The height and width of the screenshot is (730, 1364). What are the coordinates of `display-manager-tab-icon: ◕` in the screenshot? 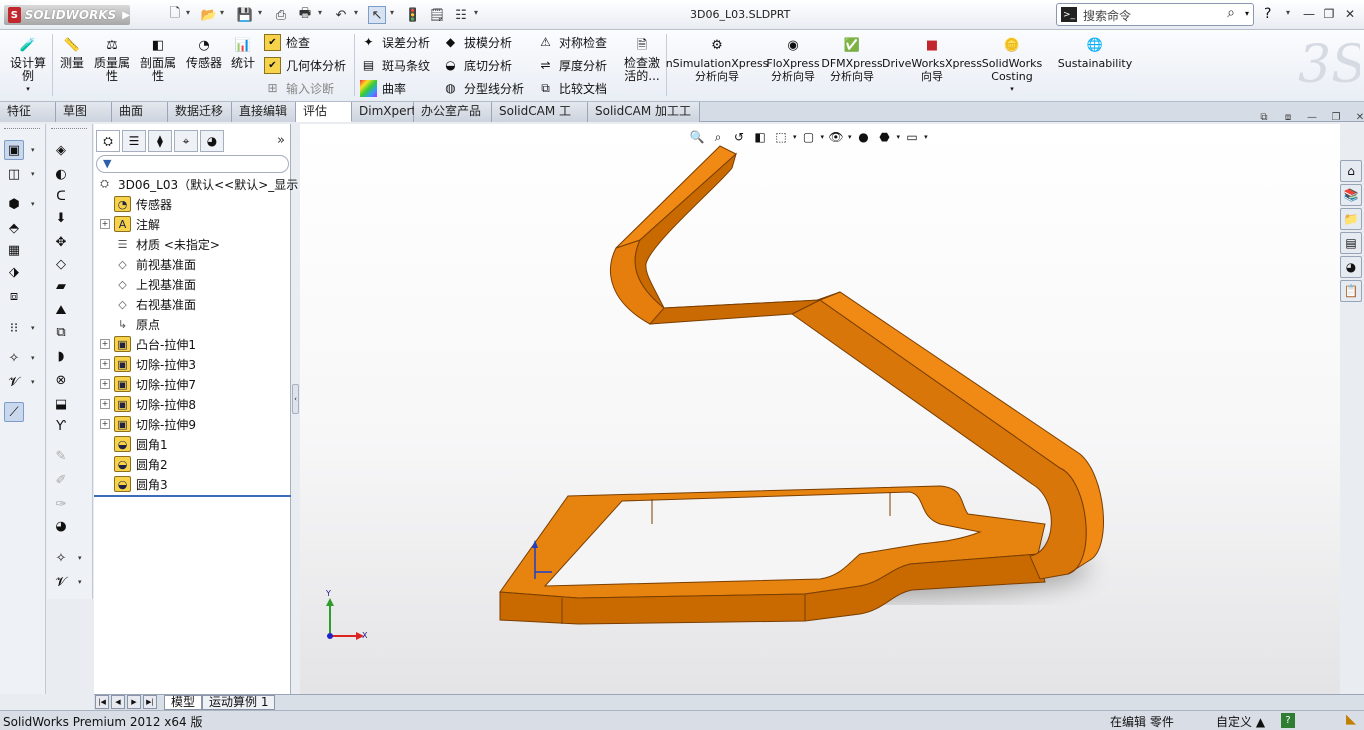 It's located at (212, 141).